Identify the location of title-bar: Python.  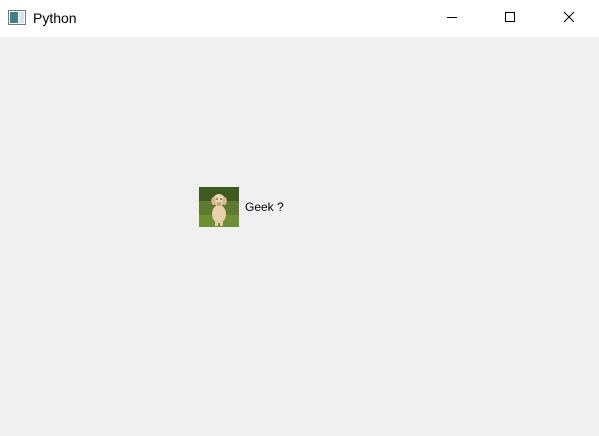
(299, 18).